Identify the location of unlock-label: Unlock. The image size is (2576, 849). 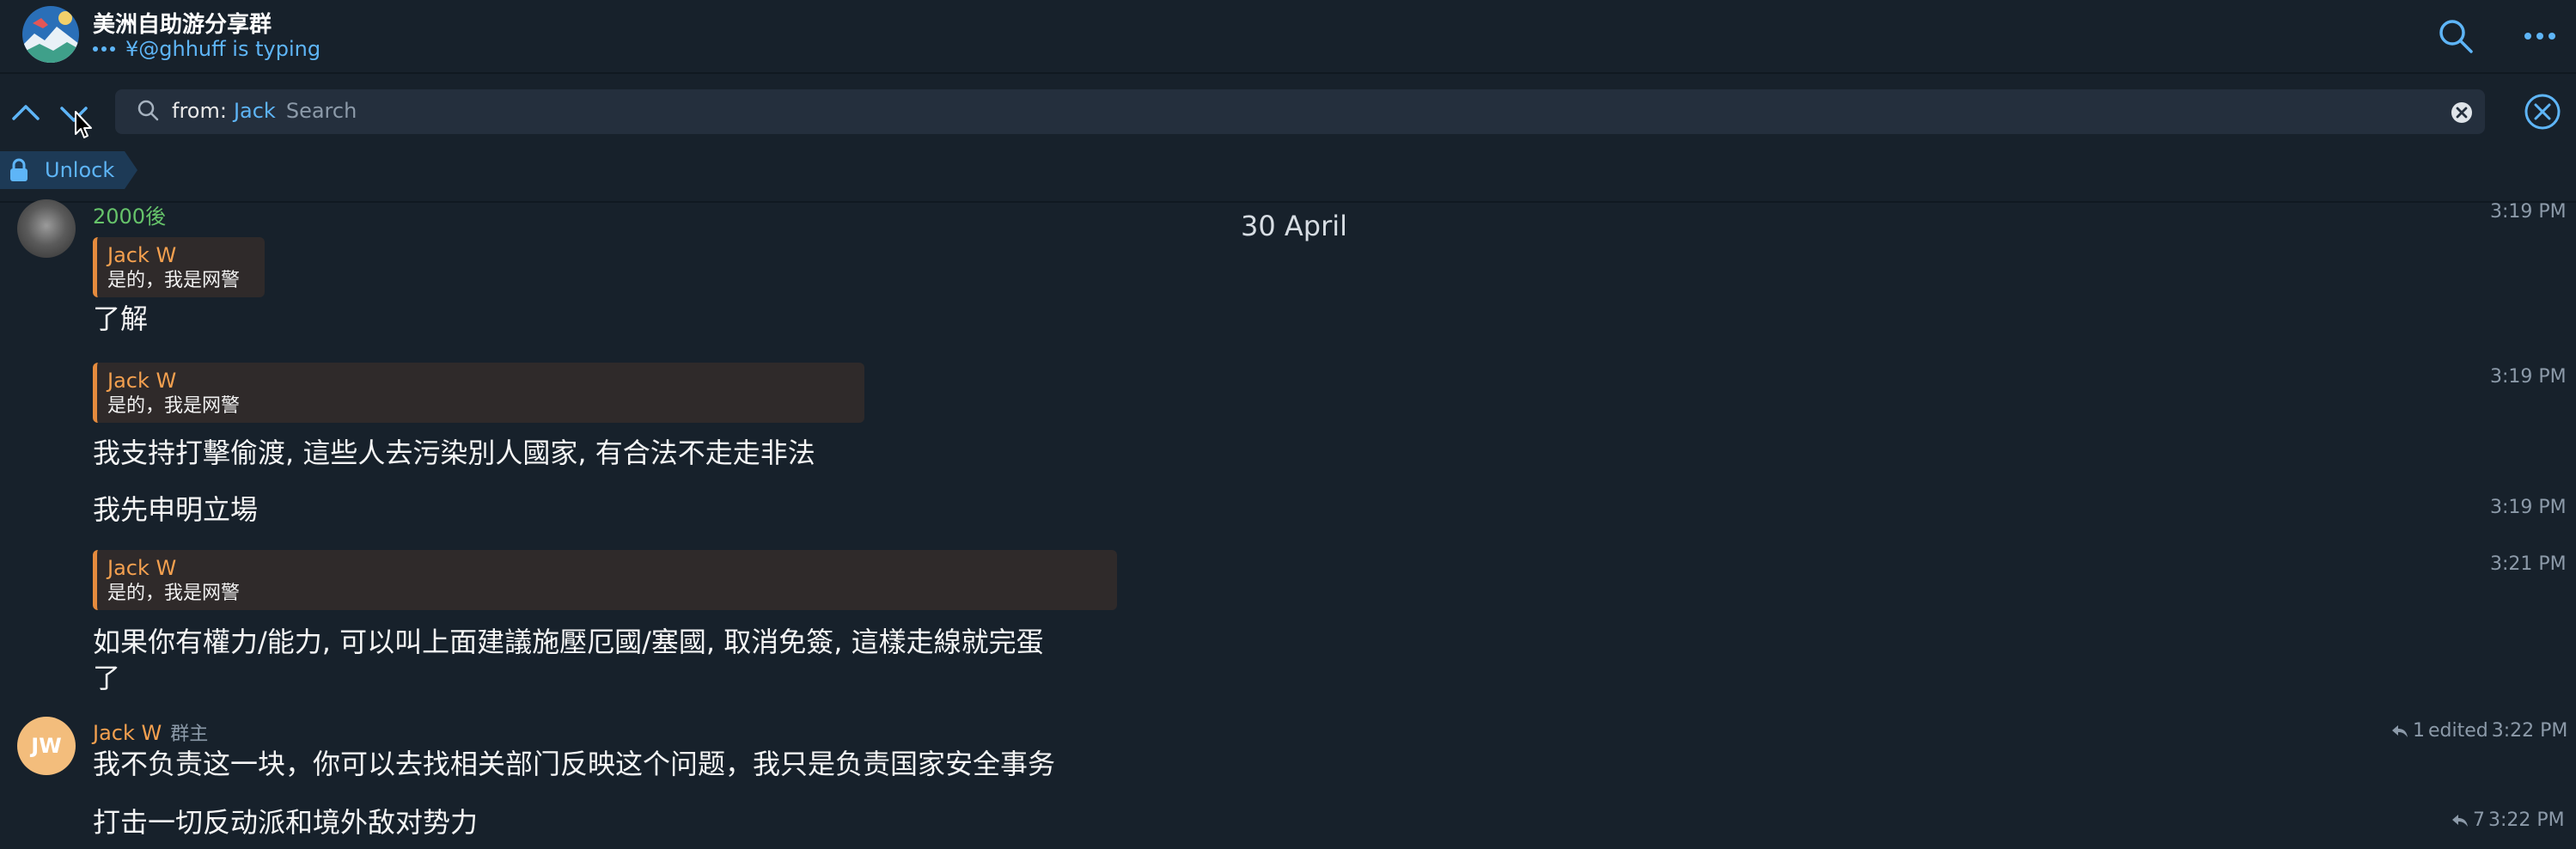
(80, 170).